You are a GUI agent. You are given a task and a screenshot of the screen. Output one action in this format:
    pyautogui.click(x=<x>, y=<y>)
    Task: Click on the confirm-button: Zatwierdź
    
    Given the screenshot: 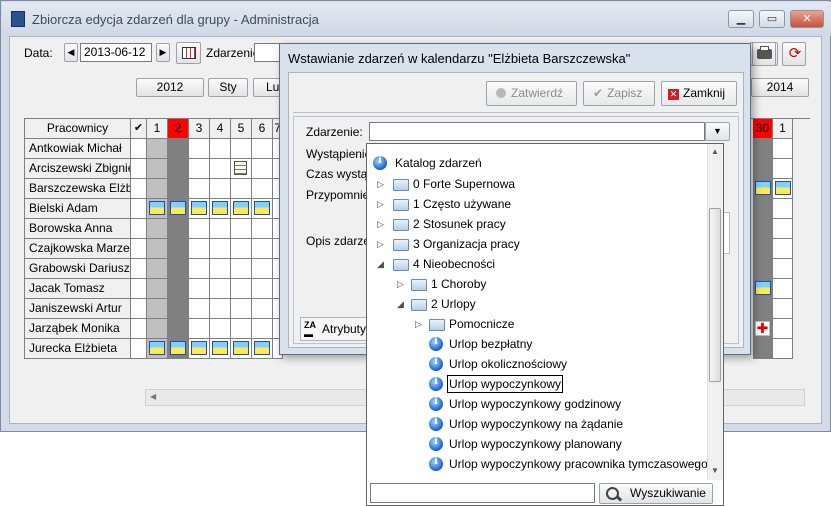 What is the action you would take?
    pyautogui.click(x=531, y=93)
    